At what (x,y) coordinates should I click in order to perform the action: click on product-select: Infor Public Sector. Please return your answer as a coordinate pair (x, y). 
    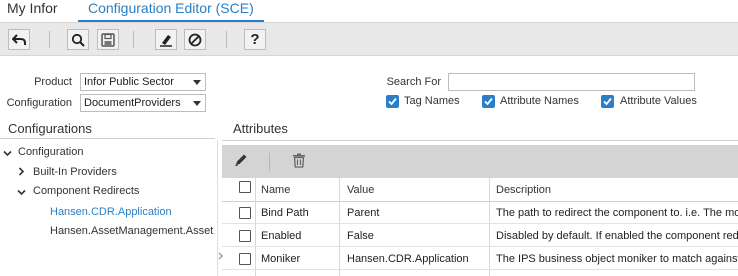
    Looking at the image, I should click on (143, 82).